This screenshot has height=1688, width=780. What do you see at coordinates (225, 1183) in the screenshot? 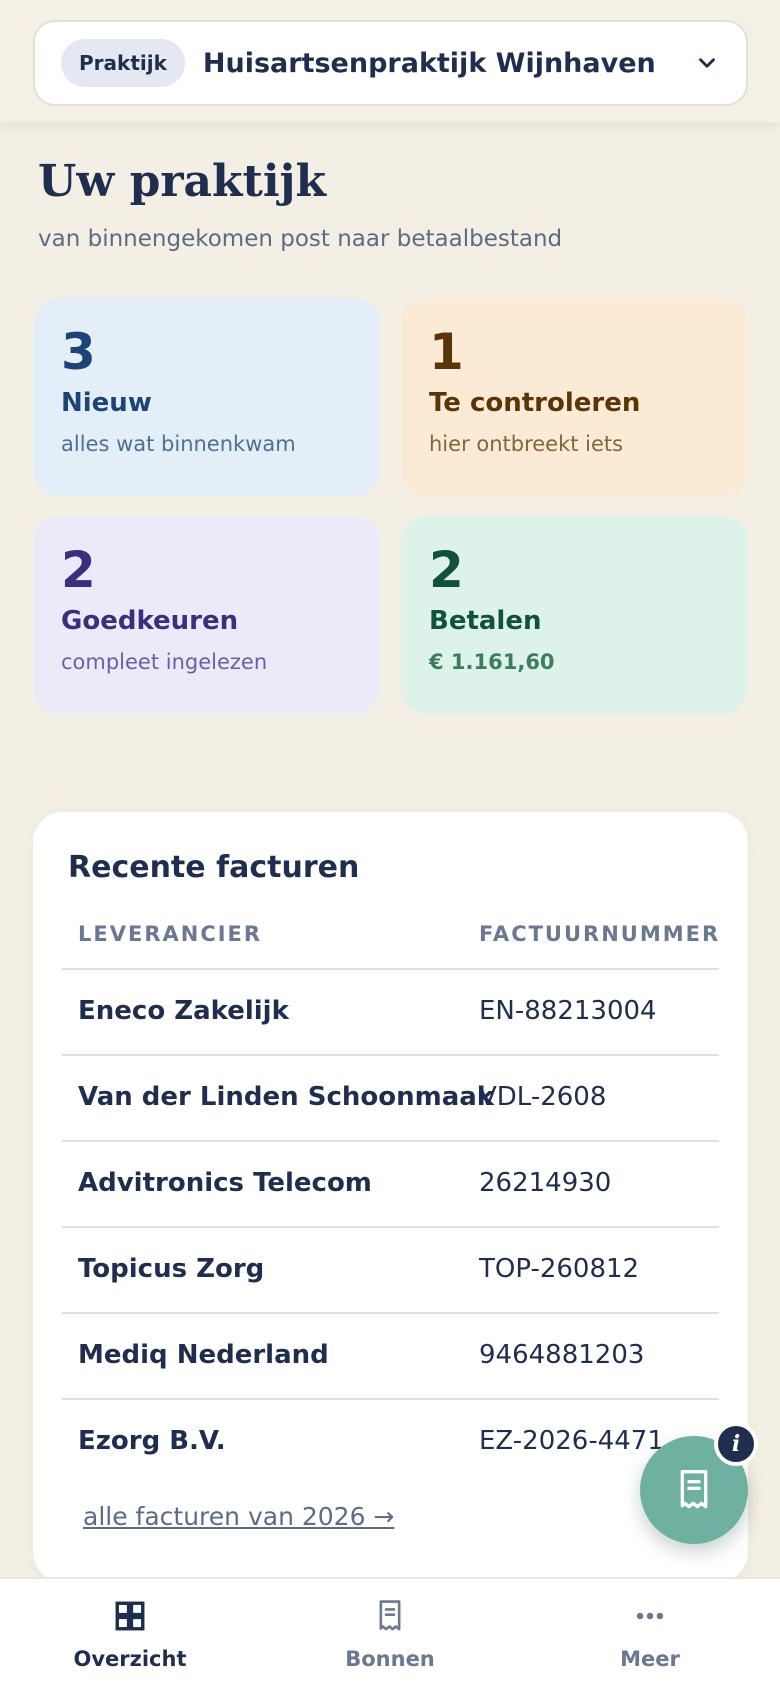
I see `supplier-cell: Advitronics Telecom` at bounding box center [225, 1183].